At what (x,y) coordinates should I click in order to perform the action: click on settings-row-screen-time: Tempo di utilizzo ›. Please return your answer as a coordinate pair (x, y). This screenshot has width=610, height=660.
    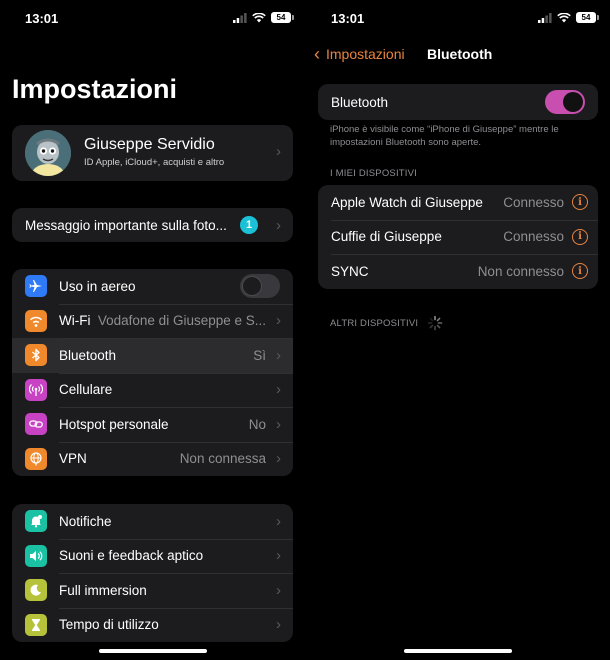
    Looking at the image, I should click on (152, 625).